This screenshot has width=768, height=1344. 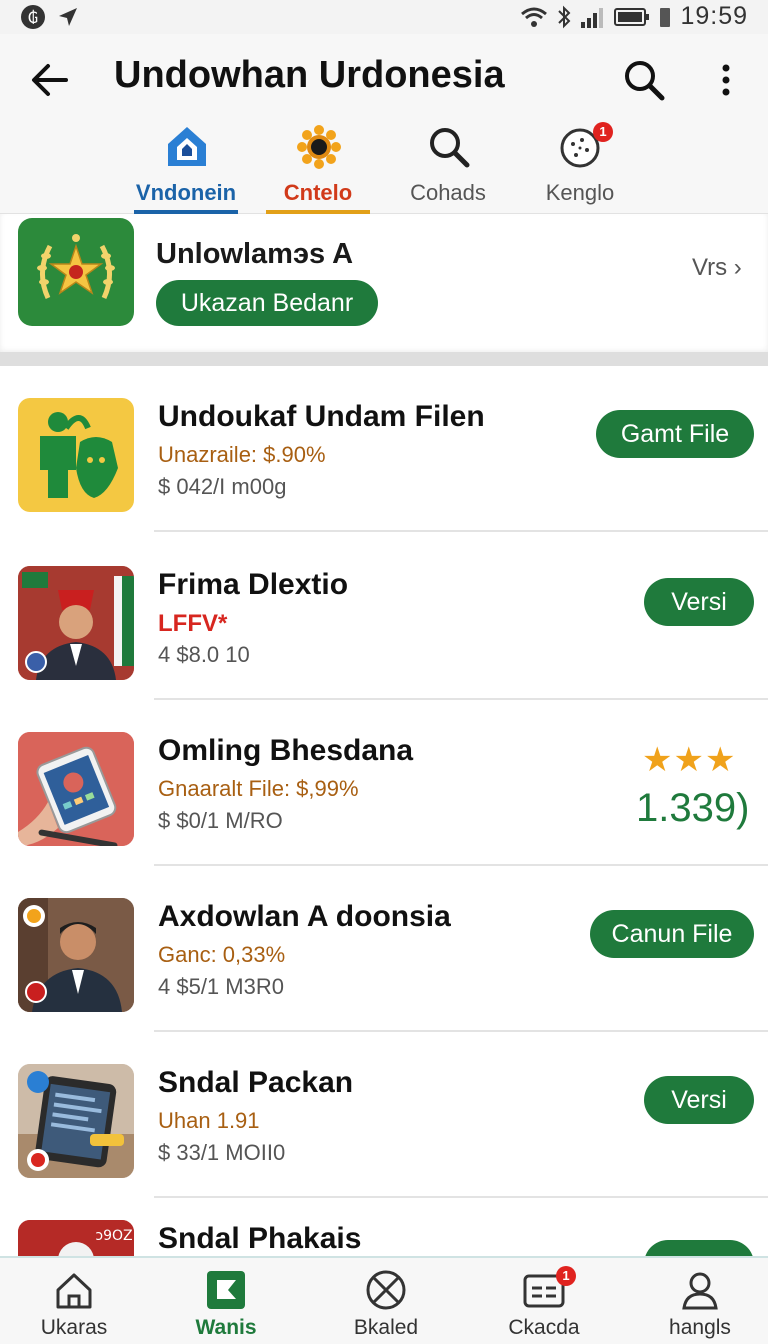 What do you see at coordinates (461, 531) in the screenshot?
I see `row-divider` at bounding box center [461, 531].